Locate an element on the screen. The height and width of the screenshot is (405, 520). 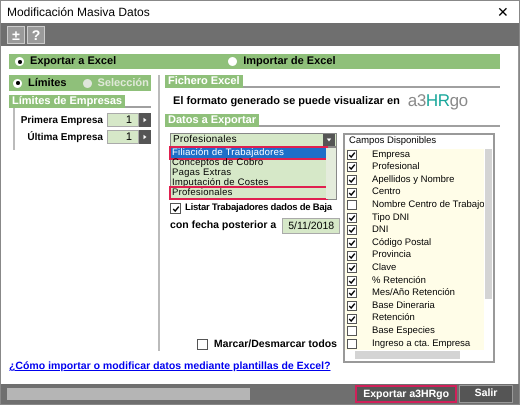
vertical-scrollbar is located at coordinates (488, 242).